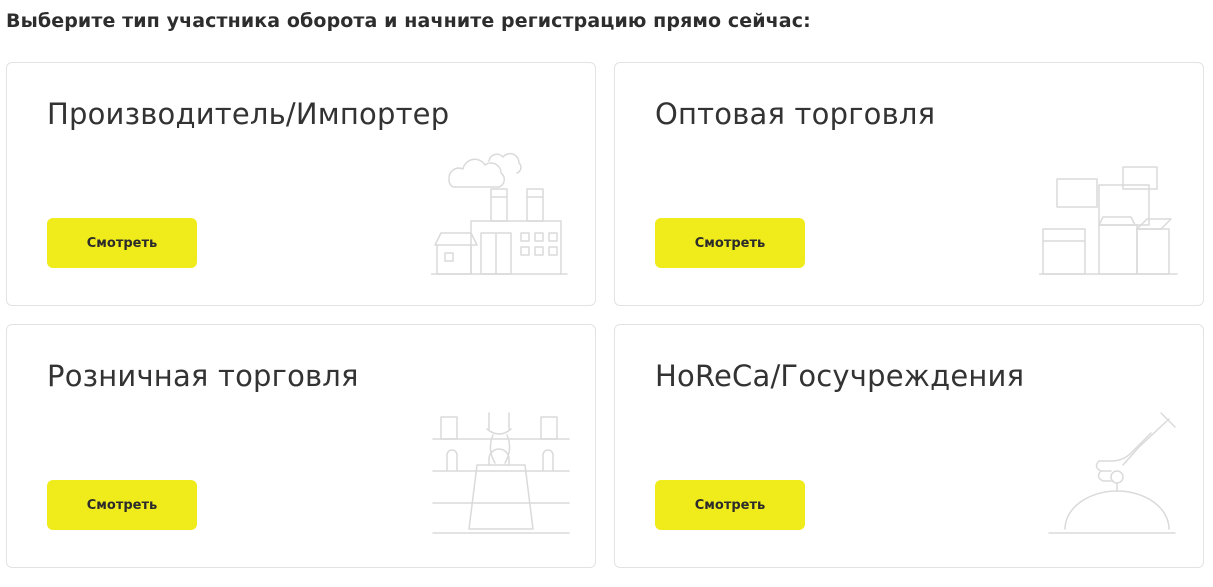  I want to click on boxes-icon, so click(1108, 214).